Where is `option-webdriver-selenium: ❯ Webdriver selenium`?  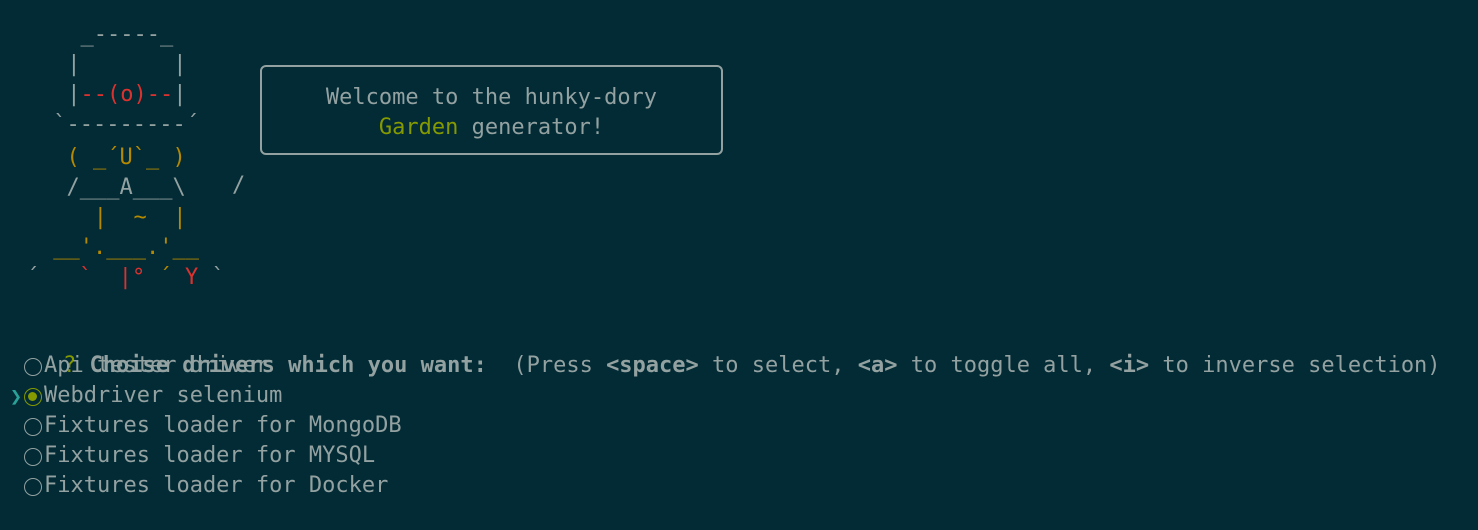
option-webdriver-selenium: ❯ Webdriver selenium is located at coordinates (206, 396).